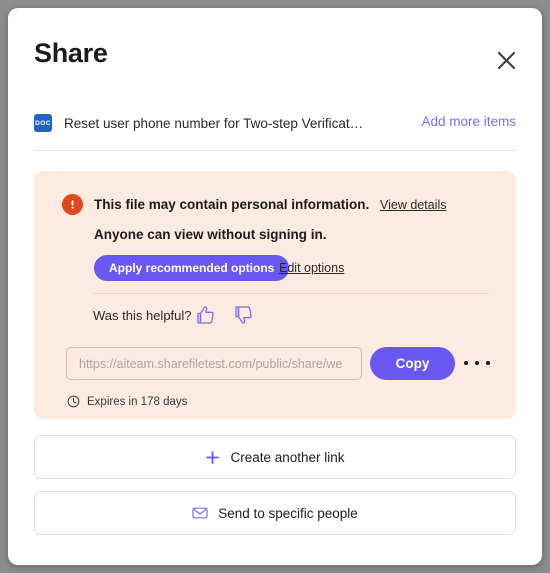  What do you see at coordinates (275, 51) in the screenshot?
I see `modal-header: Share` at bounding box center [275, 51].